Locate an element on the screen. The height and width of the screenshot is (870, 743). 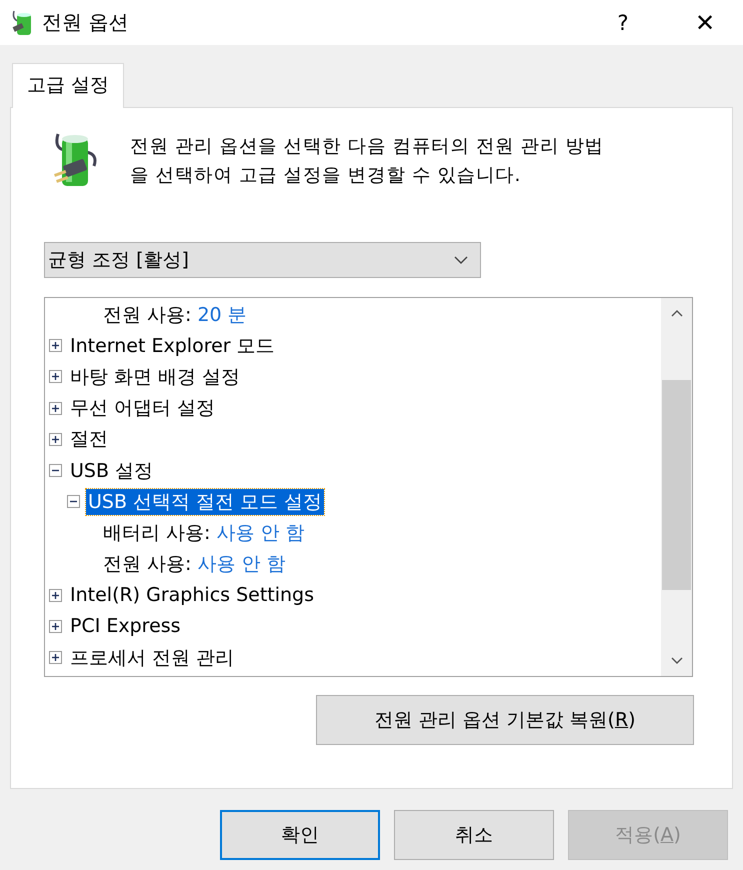
scroll-up-icon is located at coordinates (676, 313).